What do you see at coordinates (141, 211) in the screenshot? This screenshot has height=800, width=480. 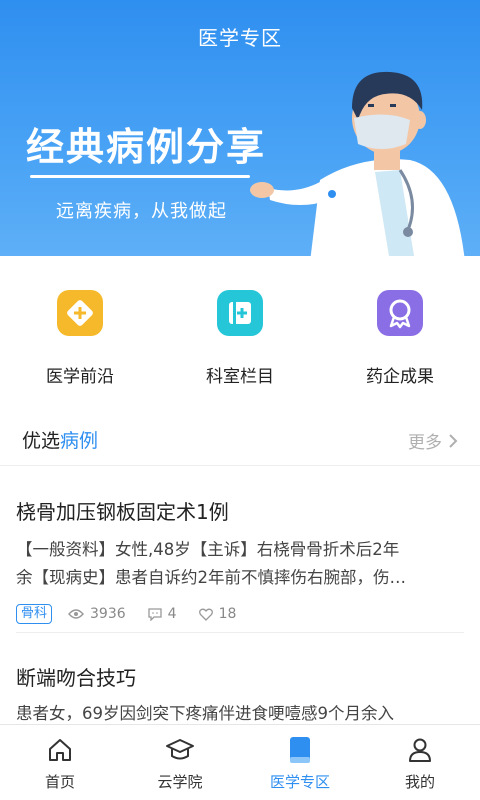 I see `banner-subtitle: 远离疾病，从我做起` at bounding box center [141, 211].